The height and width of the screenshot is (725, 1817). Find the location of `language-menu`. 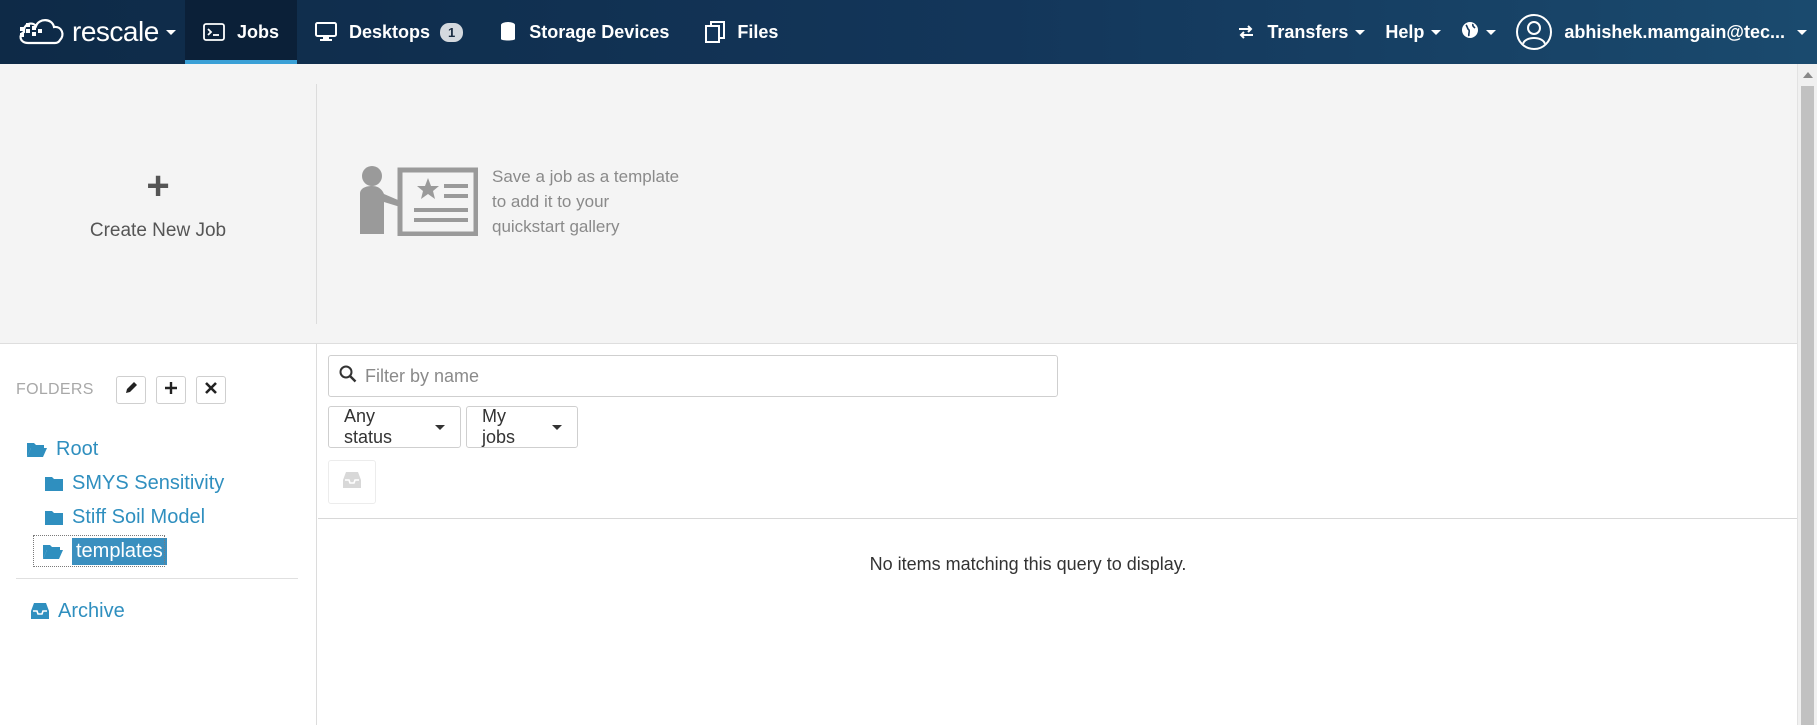

language-menu is located at coordinates (1478, 32).